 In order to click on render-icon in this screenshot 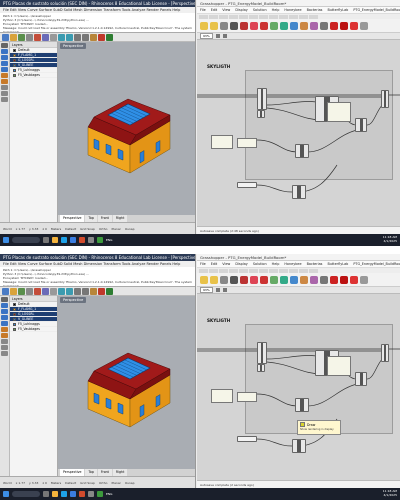, I will do `click(101, 291)`.